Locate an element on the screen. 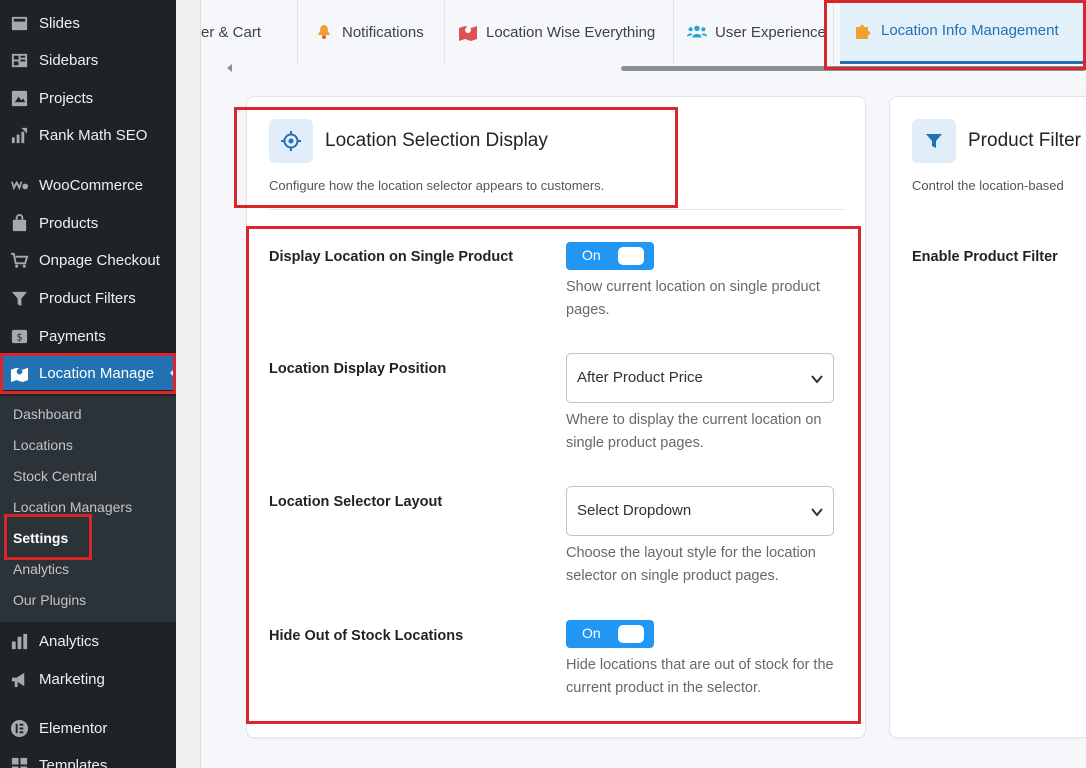  puzzle-icon is located at coordinates (863, 31).